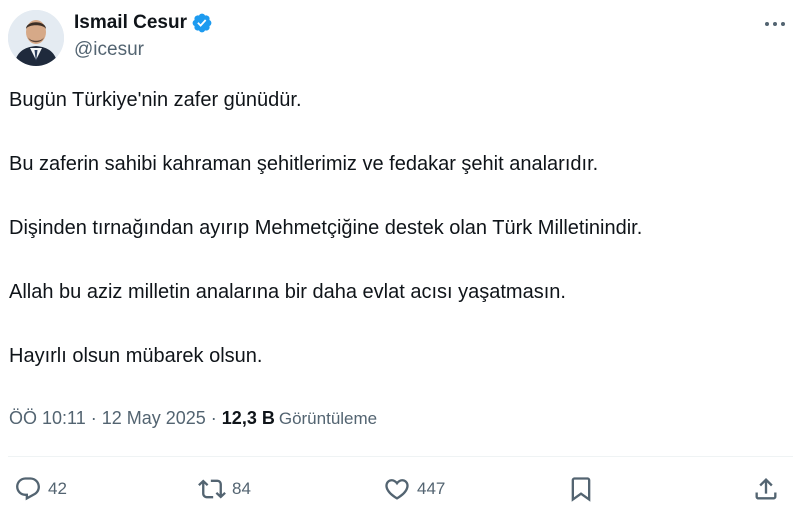 This screenshot has height=508, width=801. I want to click on author-handle: @icesur, so click(109, 50).